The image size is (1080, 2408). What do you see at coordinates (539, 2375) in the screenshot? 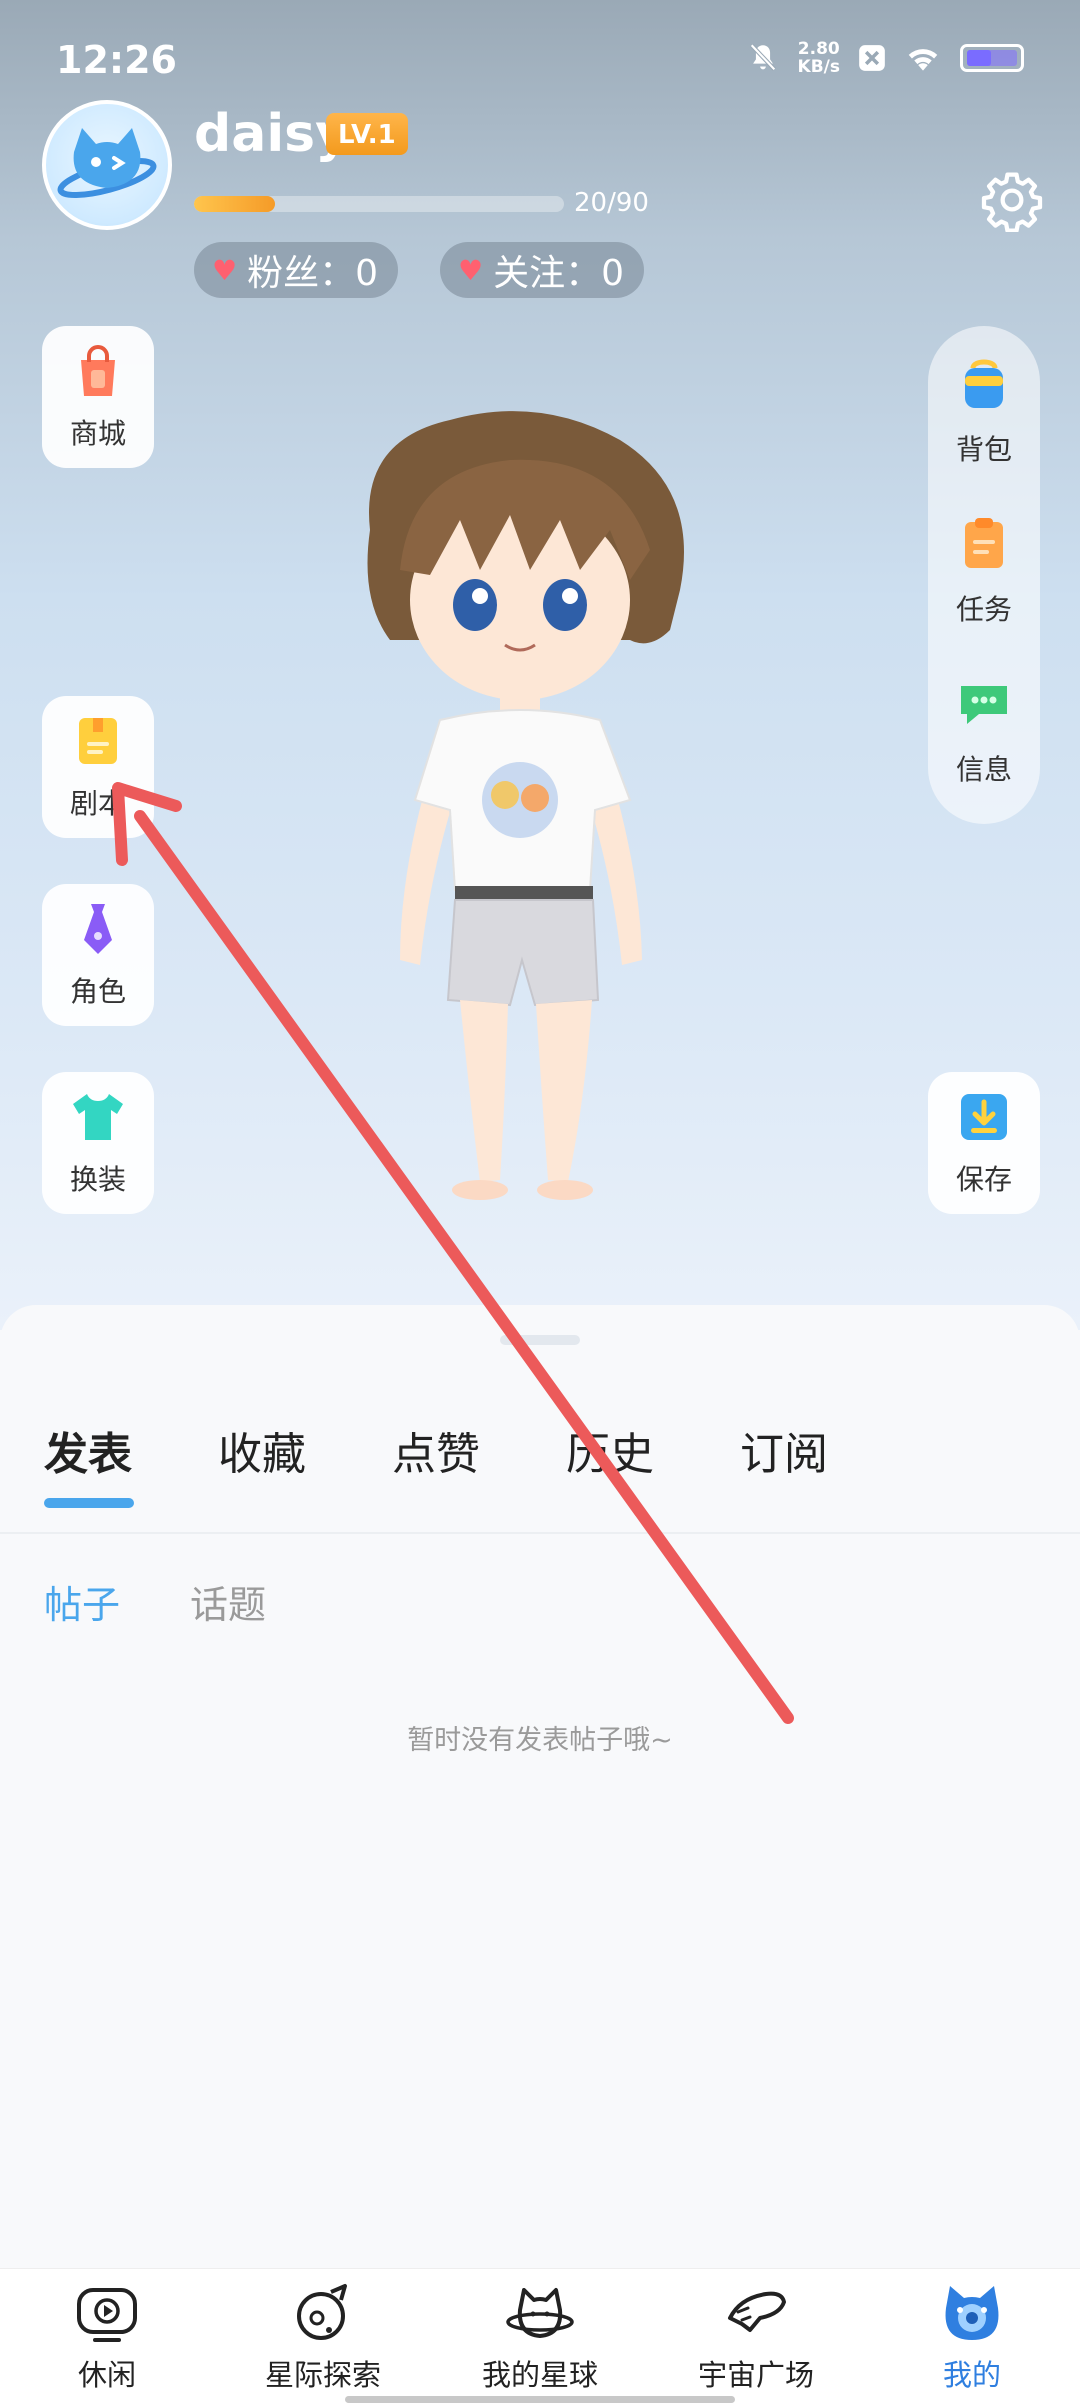
I see `nav-my-planet-label: 我的星球` at bounding box center [539, 2375].